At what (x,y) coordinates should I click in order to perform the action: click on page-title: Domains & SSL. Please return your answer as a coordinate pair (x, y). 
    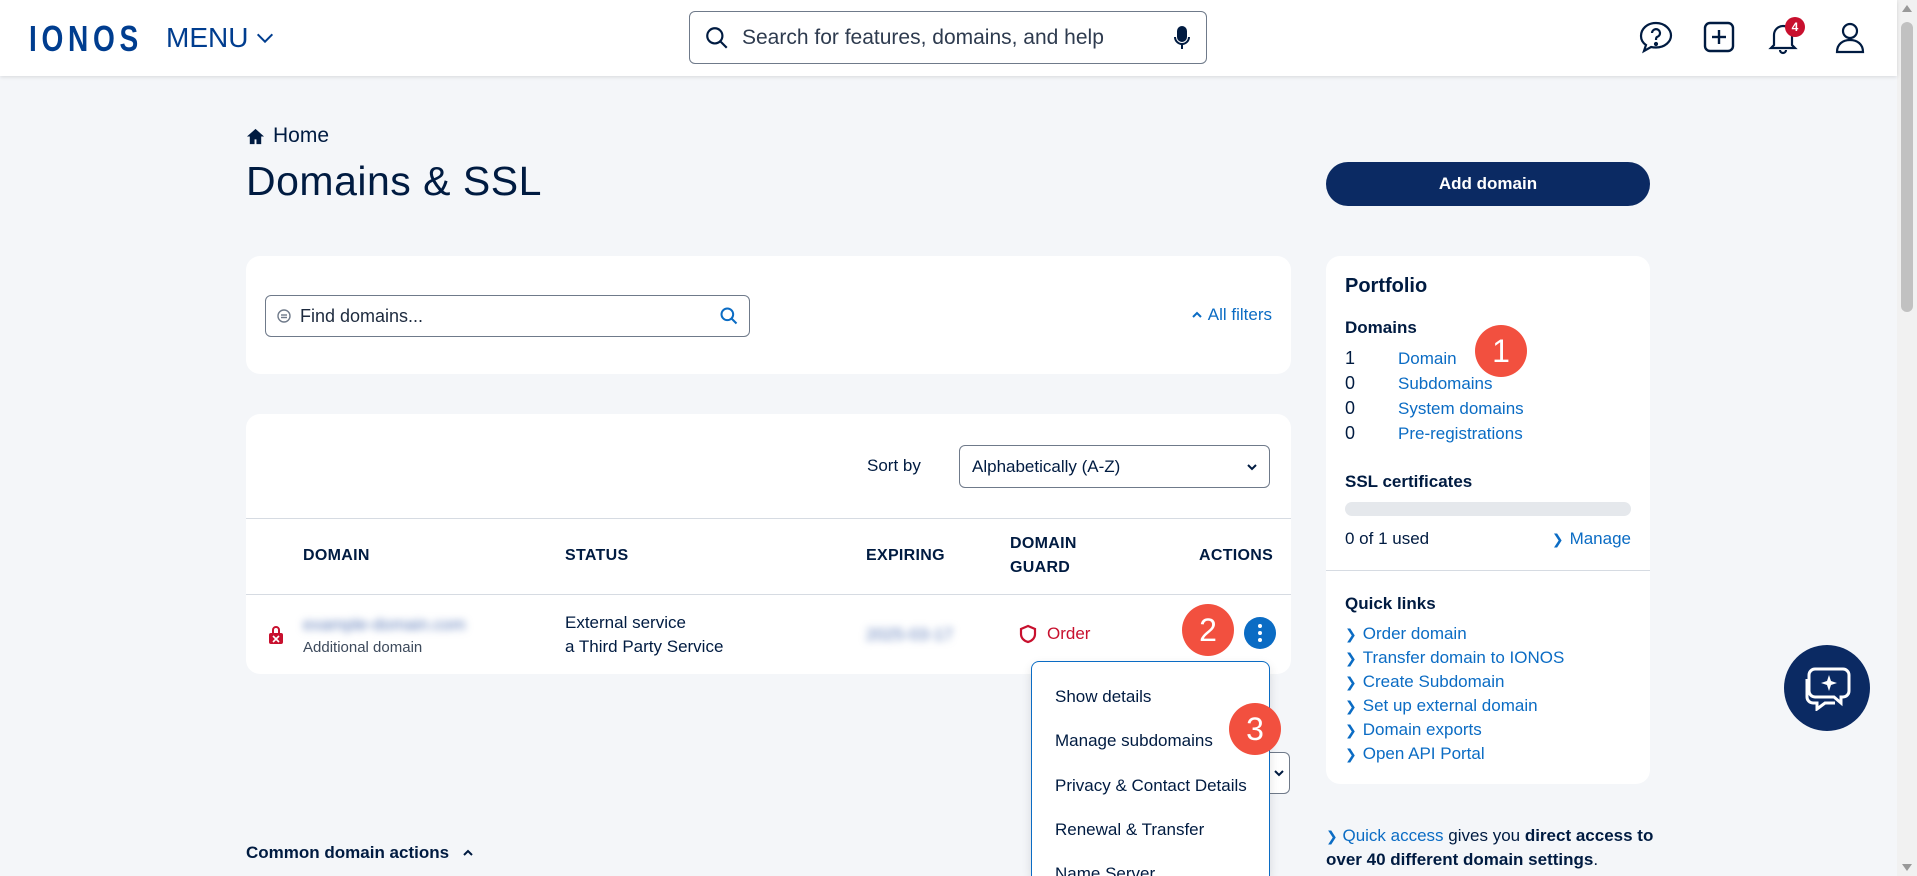
    Looking at the image, I should click on (394, 181).